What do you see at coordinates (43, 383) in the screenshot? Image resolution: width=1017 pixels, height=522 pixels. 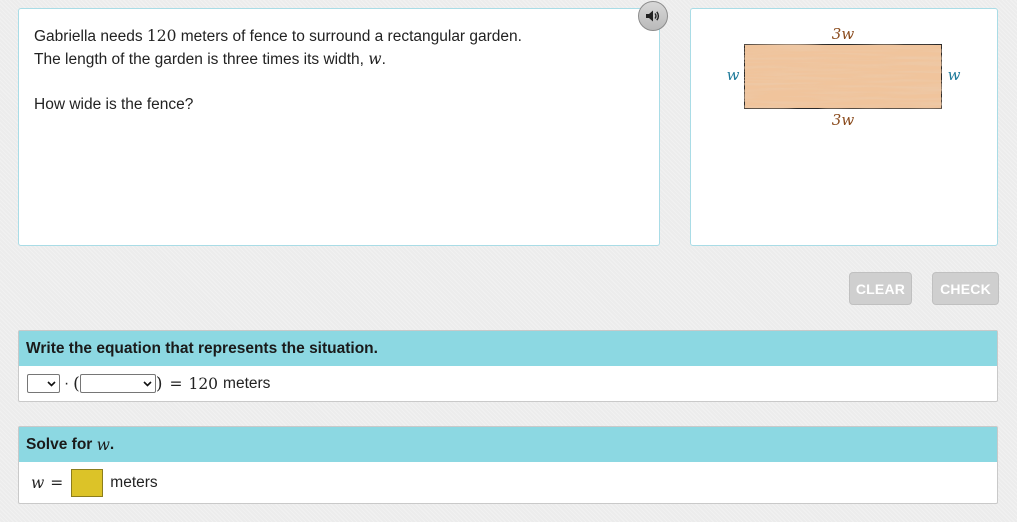 I see `coefficient-select` at bounding box center [43, 383].